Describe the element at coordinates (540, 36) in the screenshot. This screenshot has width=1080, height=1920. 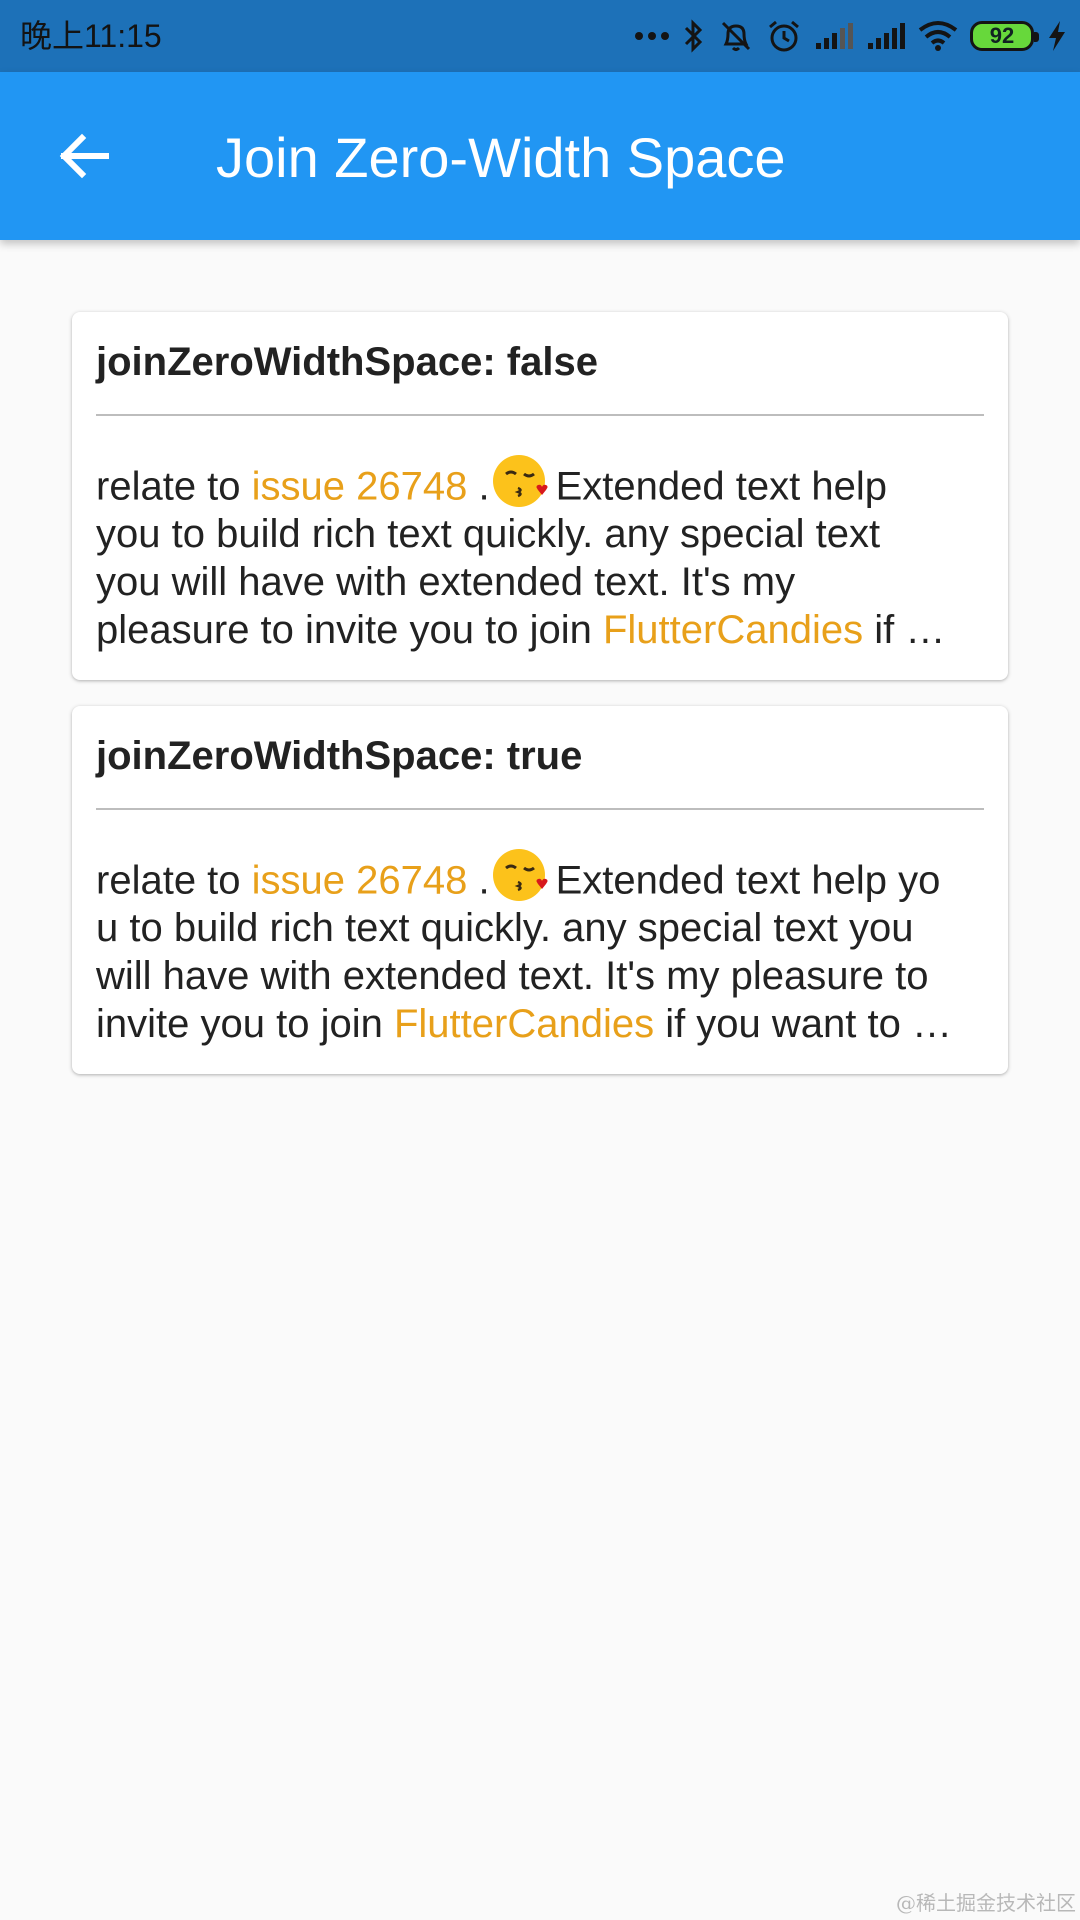
I see `status-bar: 晚上11:15 92` at that location.